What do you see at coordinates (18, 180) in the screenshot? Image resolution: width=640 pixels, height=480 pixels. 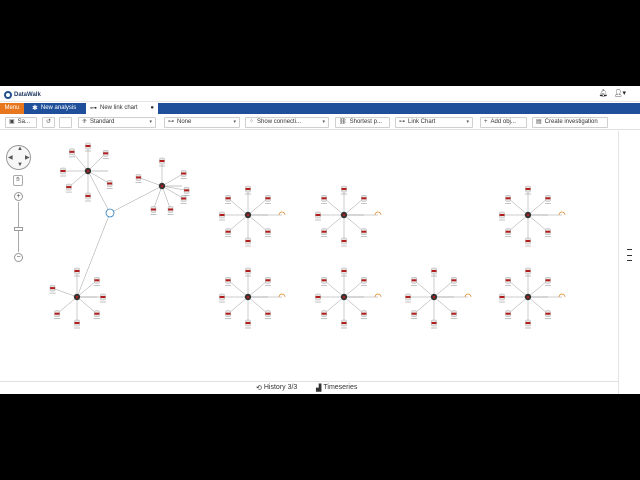 I see `hand-icon: ✋︎` at bounding box center [18, 180].